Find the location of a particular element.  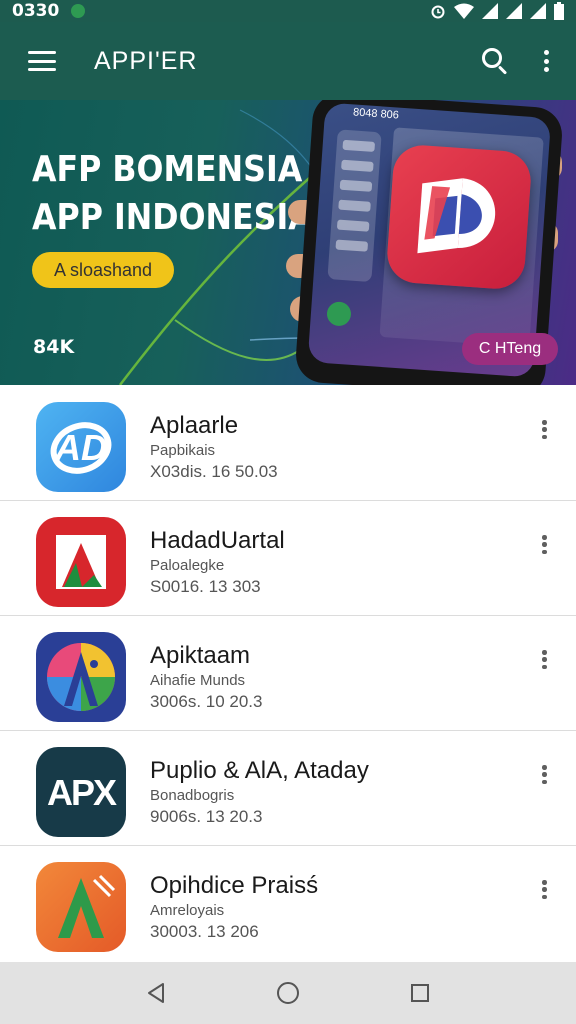

ad-logo-icon: AD is located at coordinates (81, 447).